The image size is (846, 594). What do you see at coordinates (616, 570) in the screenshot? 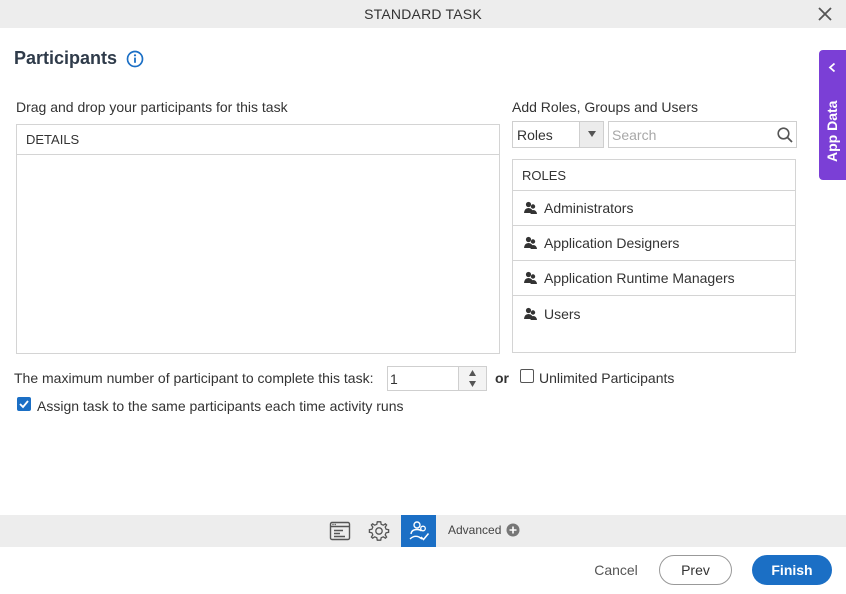
I see `cancel-button: Cancel` at bounding box center [616, 570].